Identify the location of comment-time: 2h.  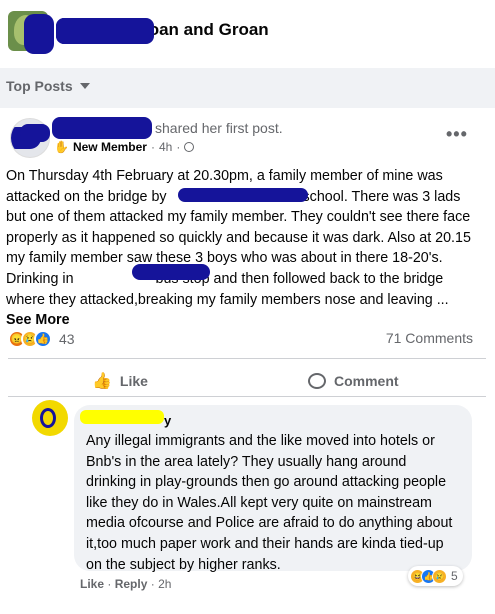
(164, 584).